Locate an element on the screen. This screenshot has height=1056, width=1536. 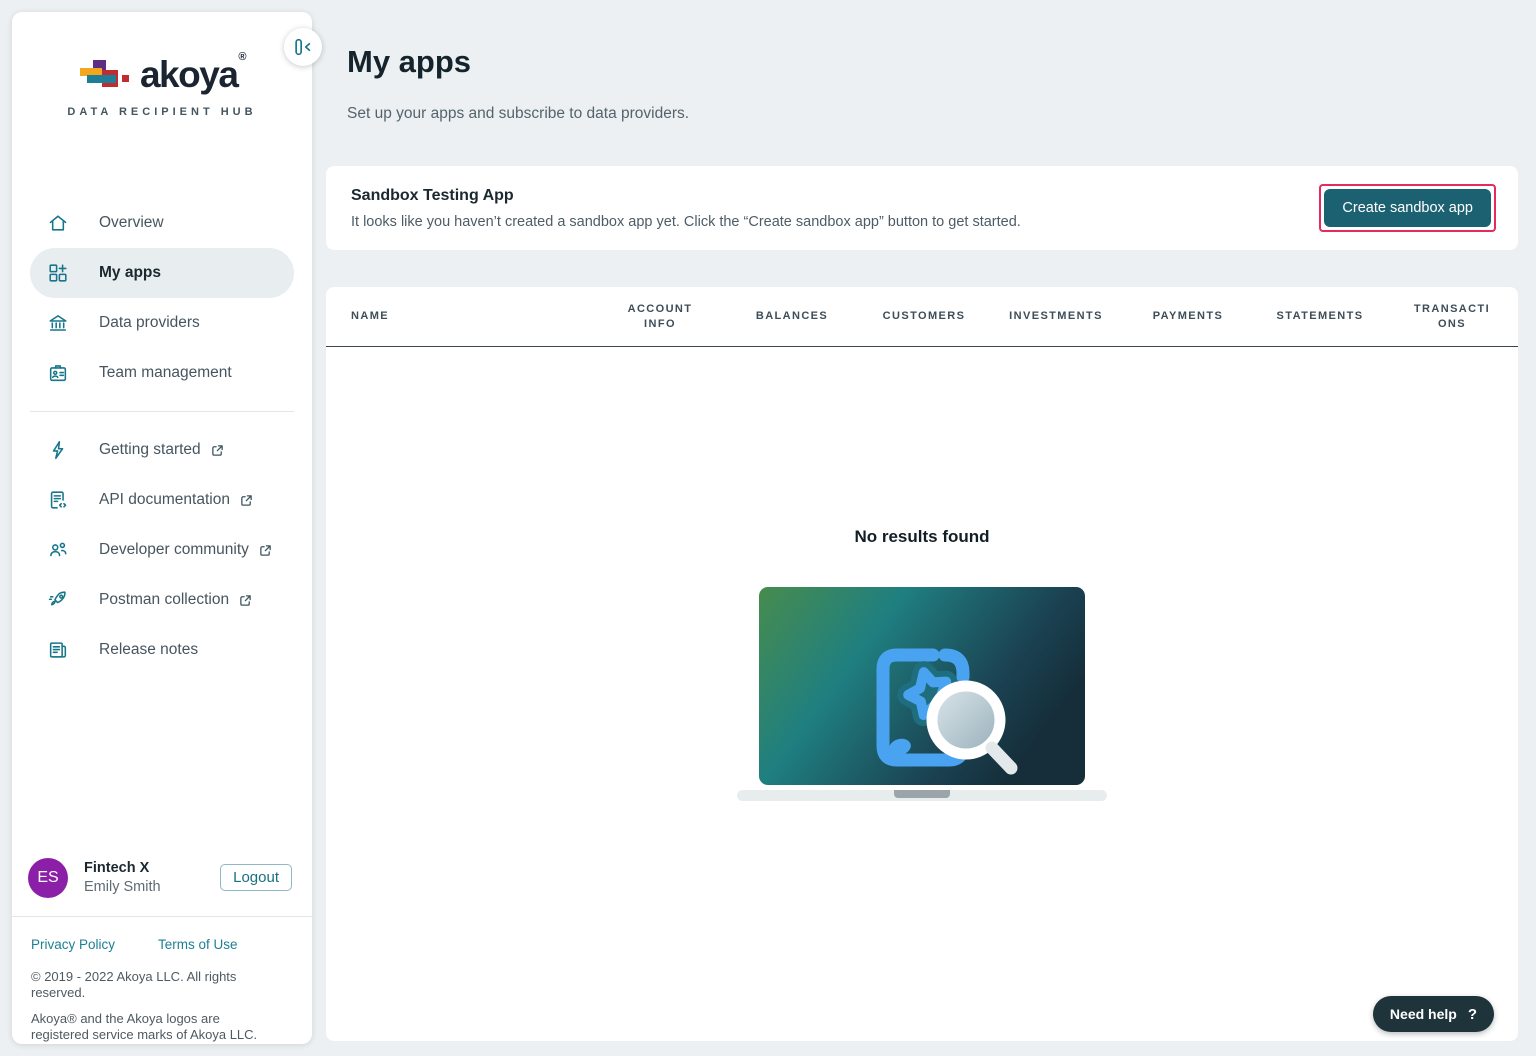
laptop-search-illustration is located at coordinates (922, 694).